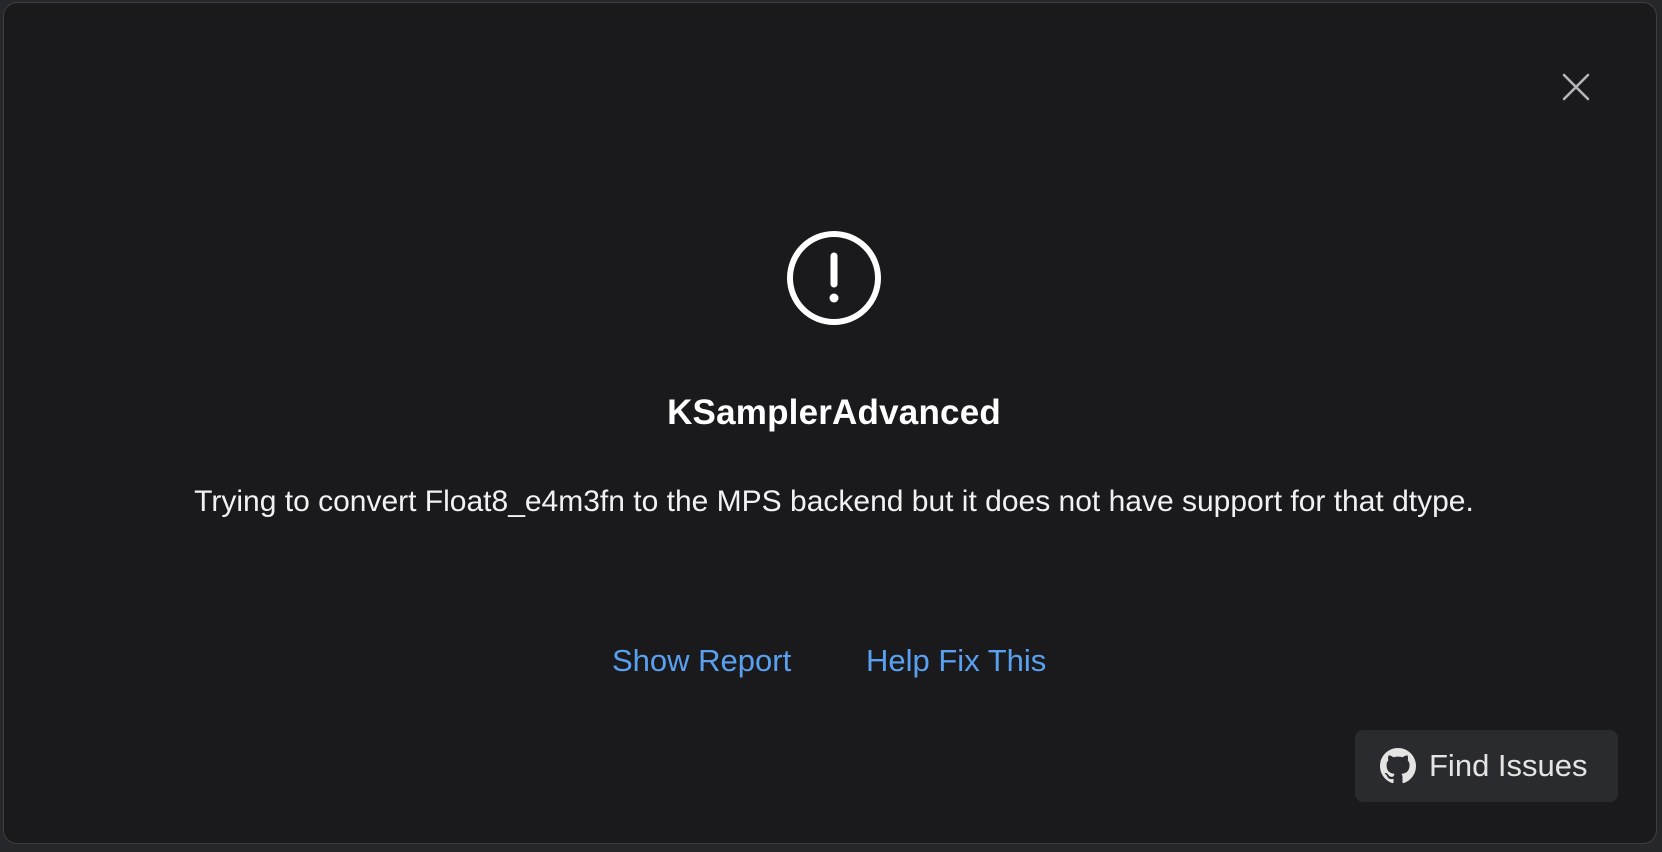 The image size is (1662, 852). I want to click on find-issues-label: Find Issues, so click(1508, 765).